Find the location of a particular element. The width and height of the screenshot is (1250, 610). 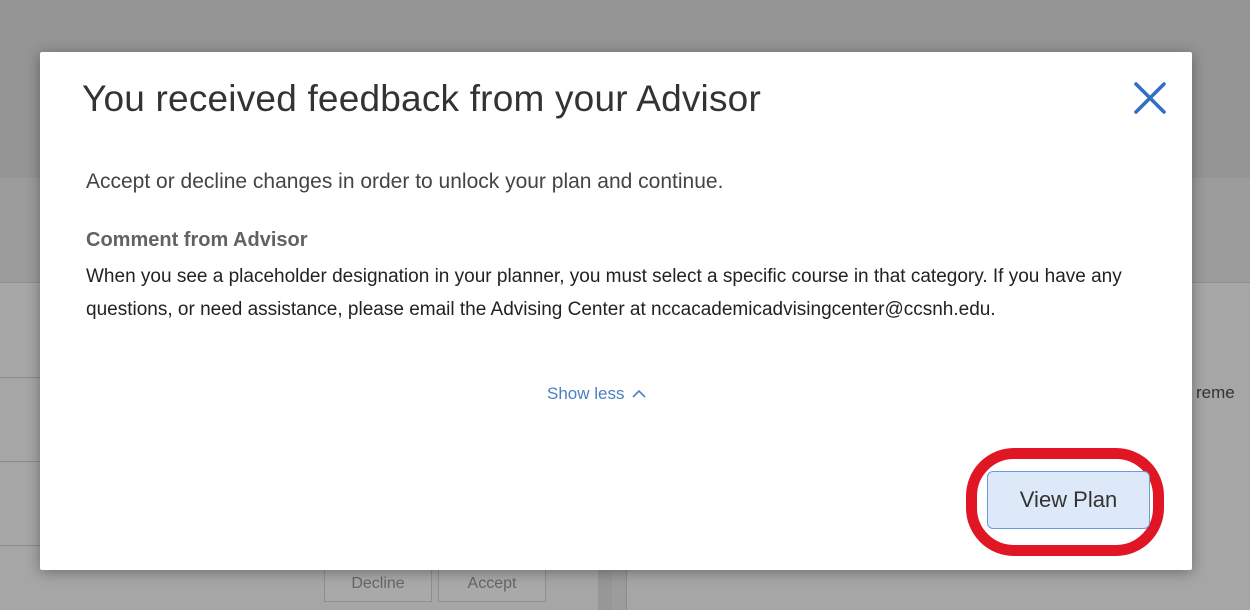

show-less-link: Show less is located at coordinates (597, 394).